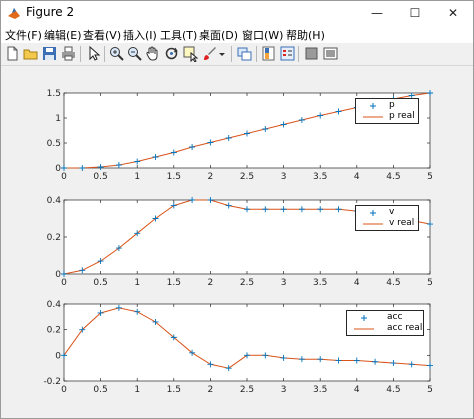 The height and width of the screenshot is (419, 474). I want to click on menu-tools: 工具(T), so click(178, 35).